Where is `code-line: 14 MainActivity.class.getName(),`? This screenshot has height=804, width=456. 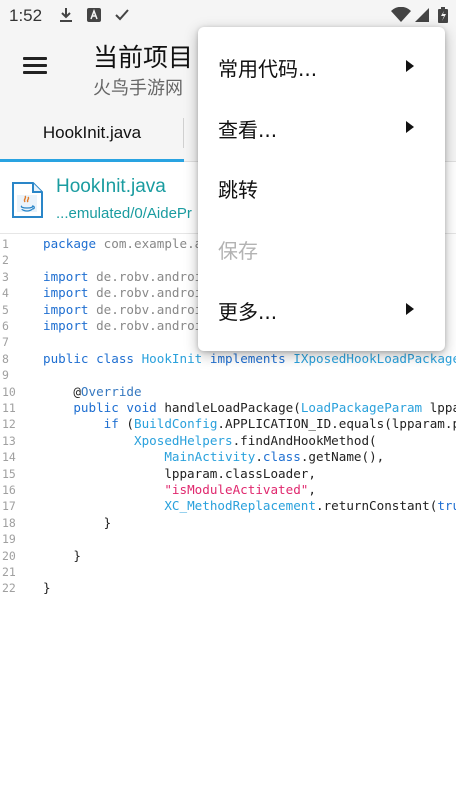
code-line: 14 MainActivity.class.getName(), is located at coordinates (228, 457).